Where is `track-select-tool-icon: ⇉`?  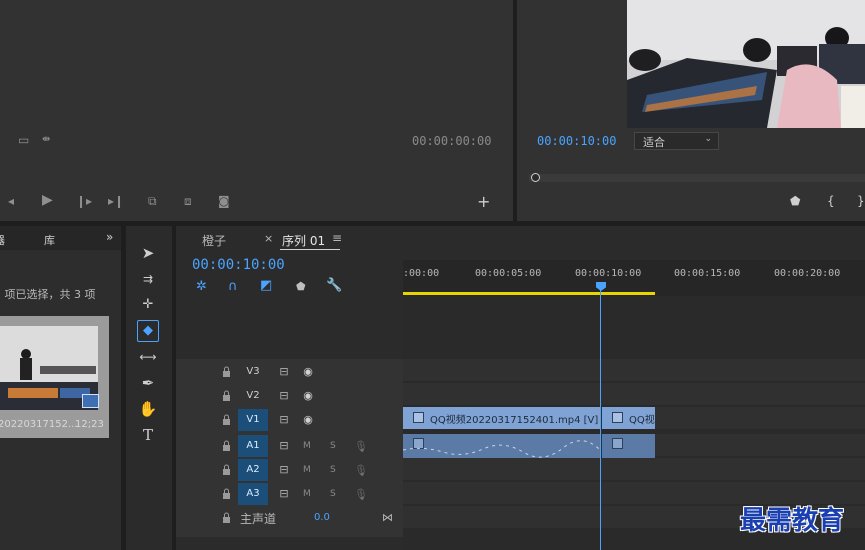
track-select-tool-icon: ⇉ is located at coordinates (148, 279).